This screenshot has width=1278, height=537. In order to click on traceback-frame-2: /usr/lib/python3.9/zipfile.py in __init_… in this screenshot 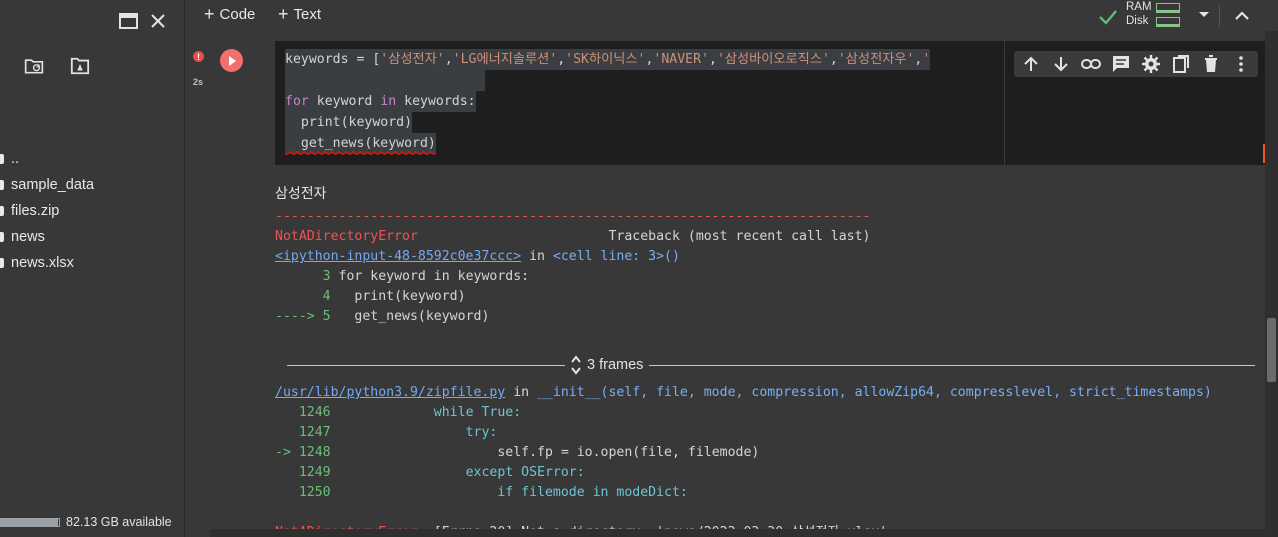, I will do `click(775, 393)`.